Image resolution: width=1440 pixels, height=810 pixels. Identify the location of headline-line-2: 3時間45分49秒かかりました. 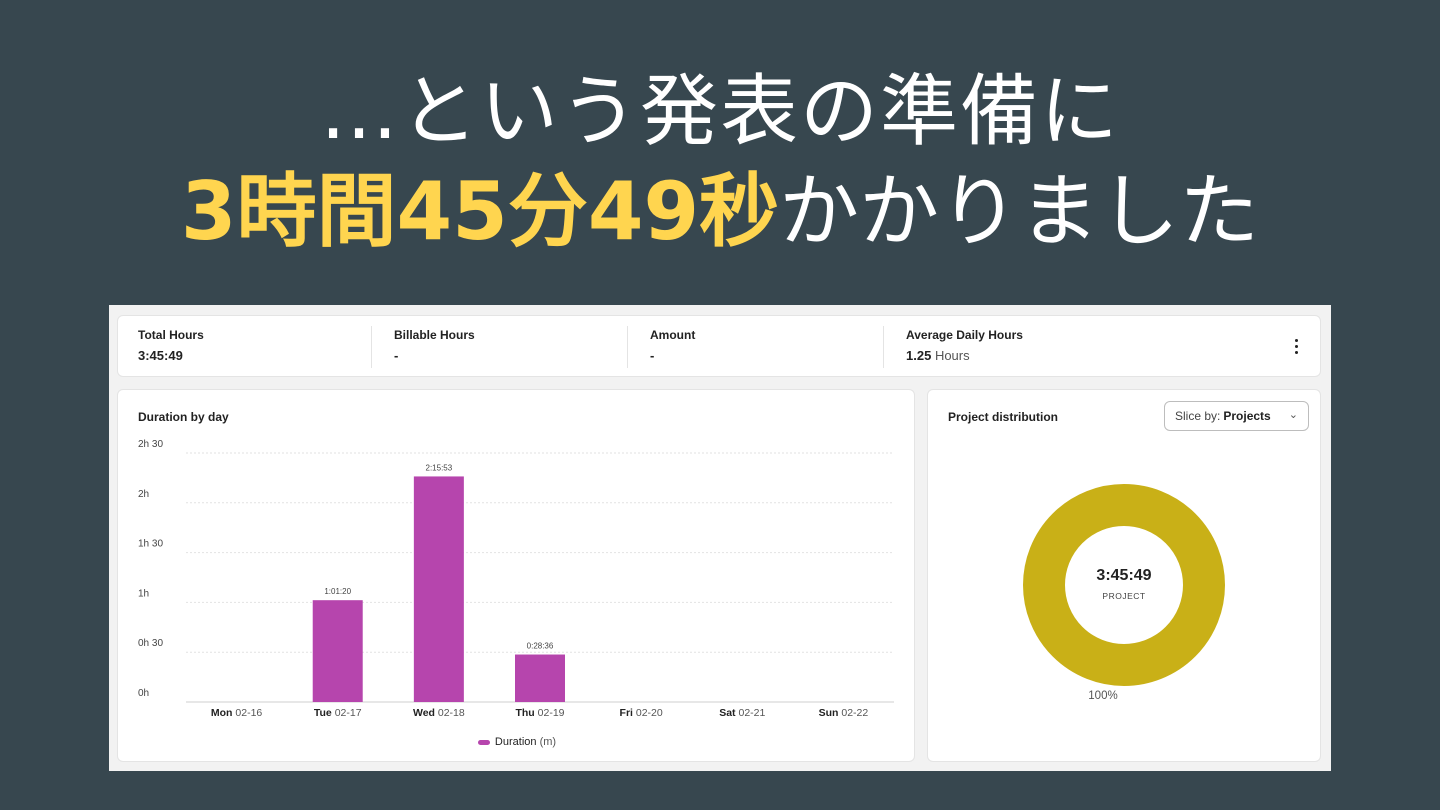
(720, 212).